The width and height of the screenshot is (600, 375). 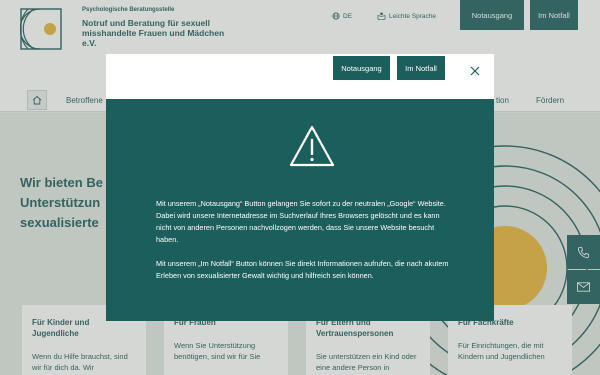 I want to click on warning-triangle-icon, so click(x=312, y=146).